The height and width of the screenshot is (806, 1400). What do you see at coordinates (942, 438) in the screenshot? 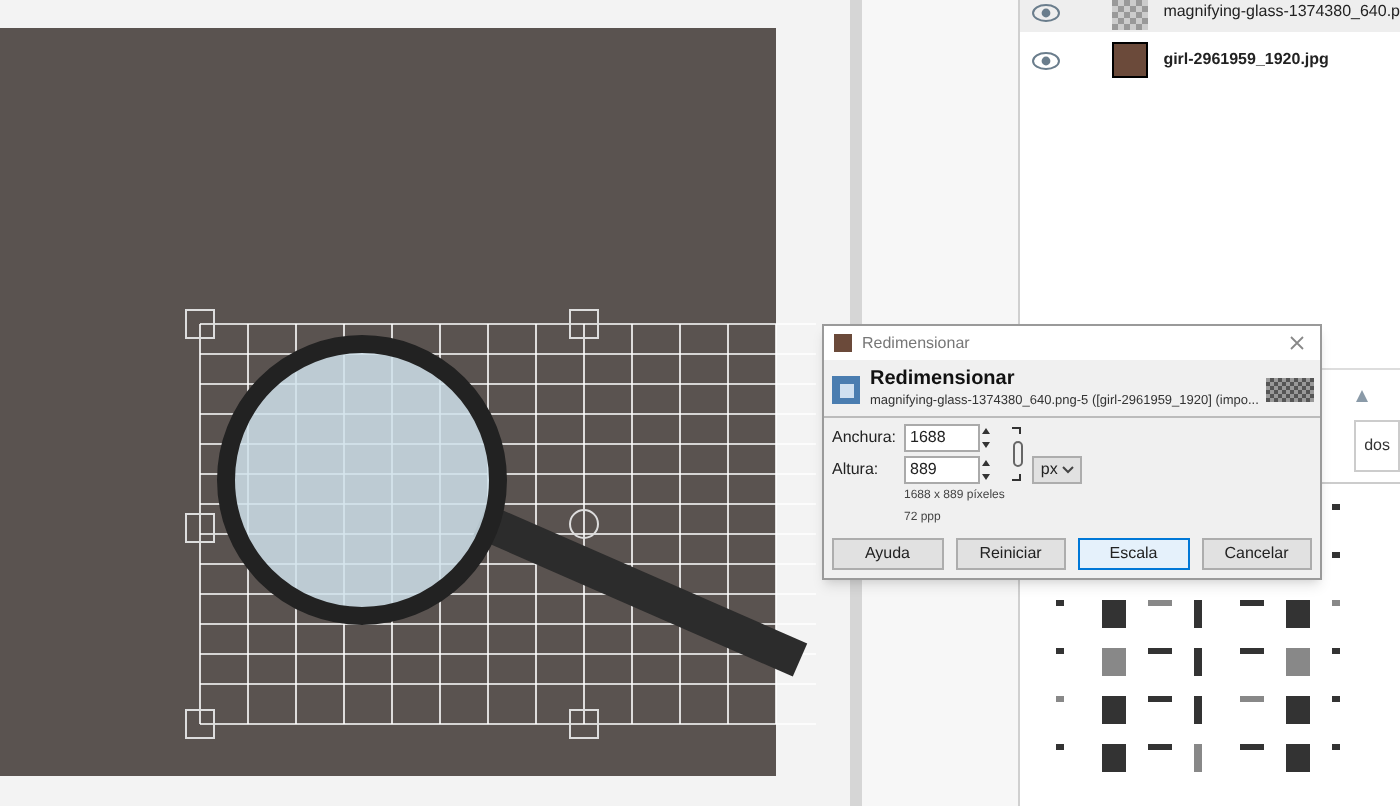
I see `size-field: 1688` at bounding box center [942, 438].